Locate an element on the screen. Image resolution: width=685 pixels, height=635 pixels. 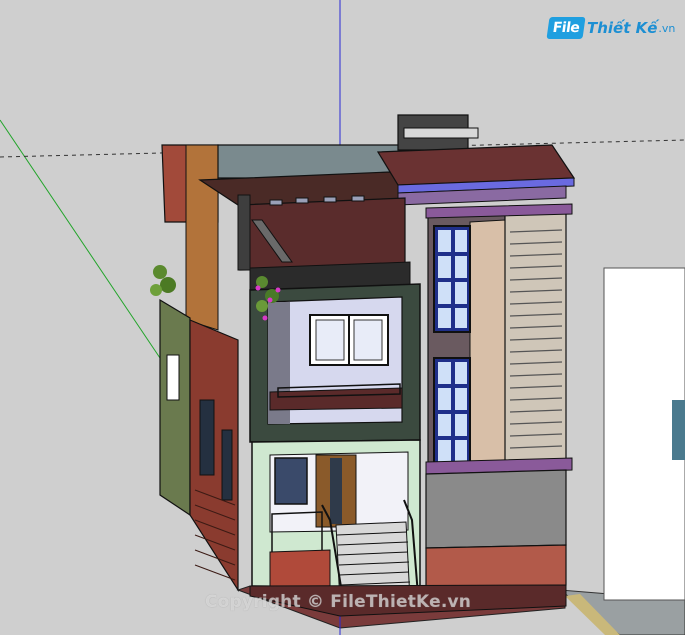
left-wood-panel is located at coordinates (202, 237).